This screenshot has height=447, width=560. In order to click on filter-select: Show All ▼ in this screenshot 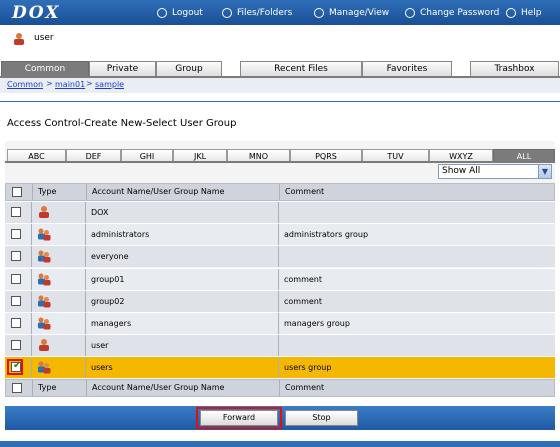, I will do `click(495, 171)`.